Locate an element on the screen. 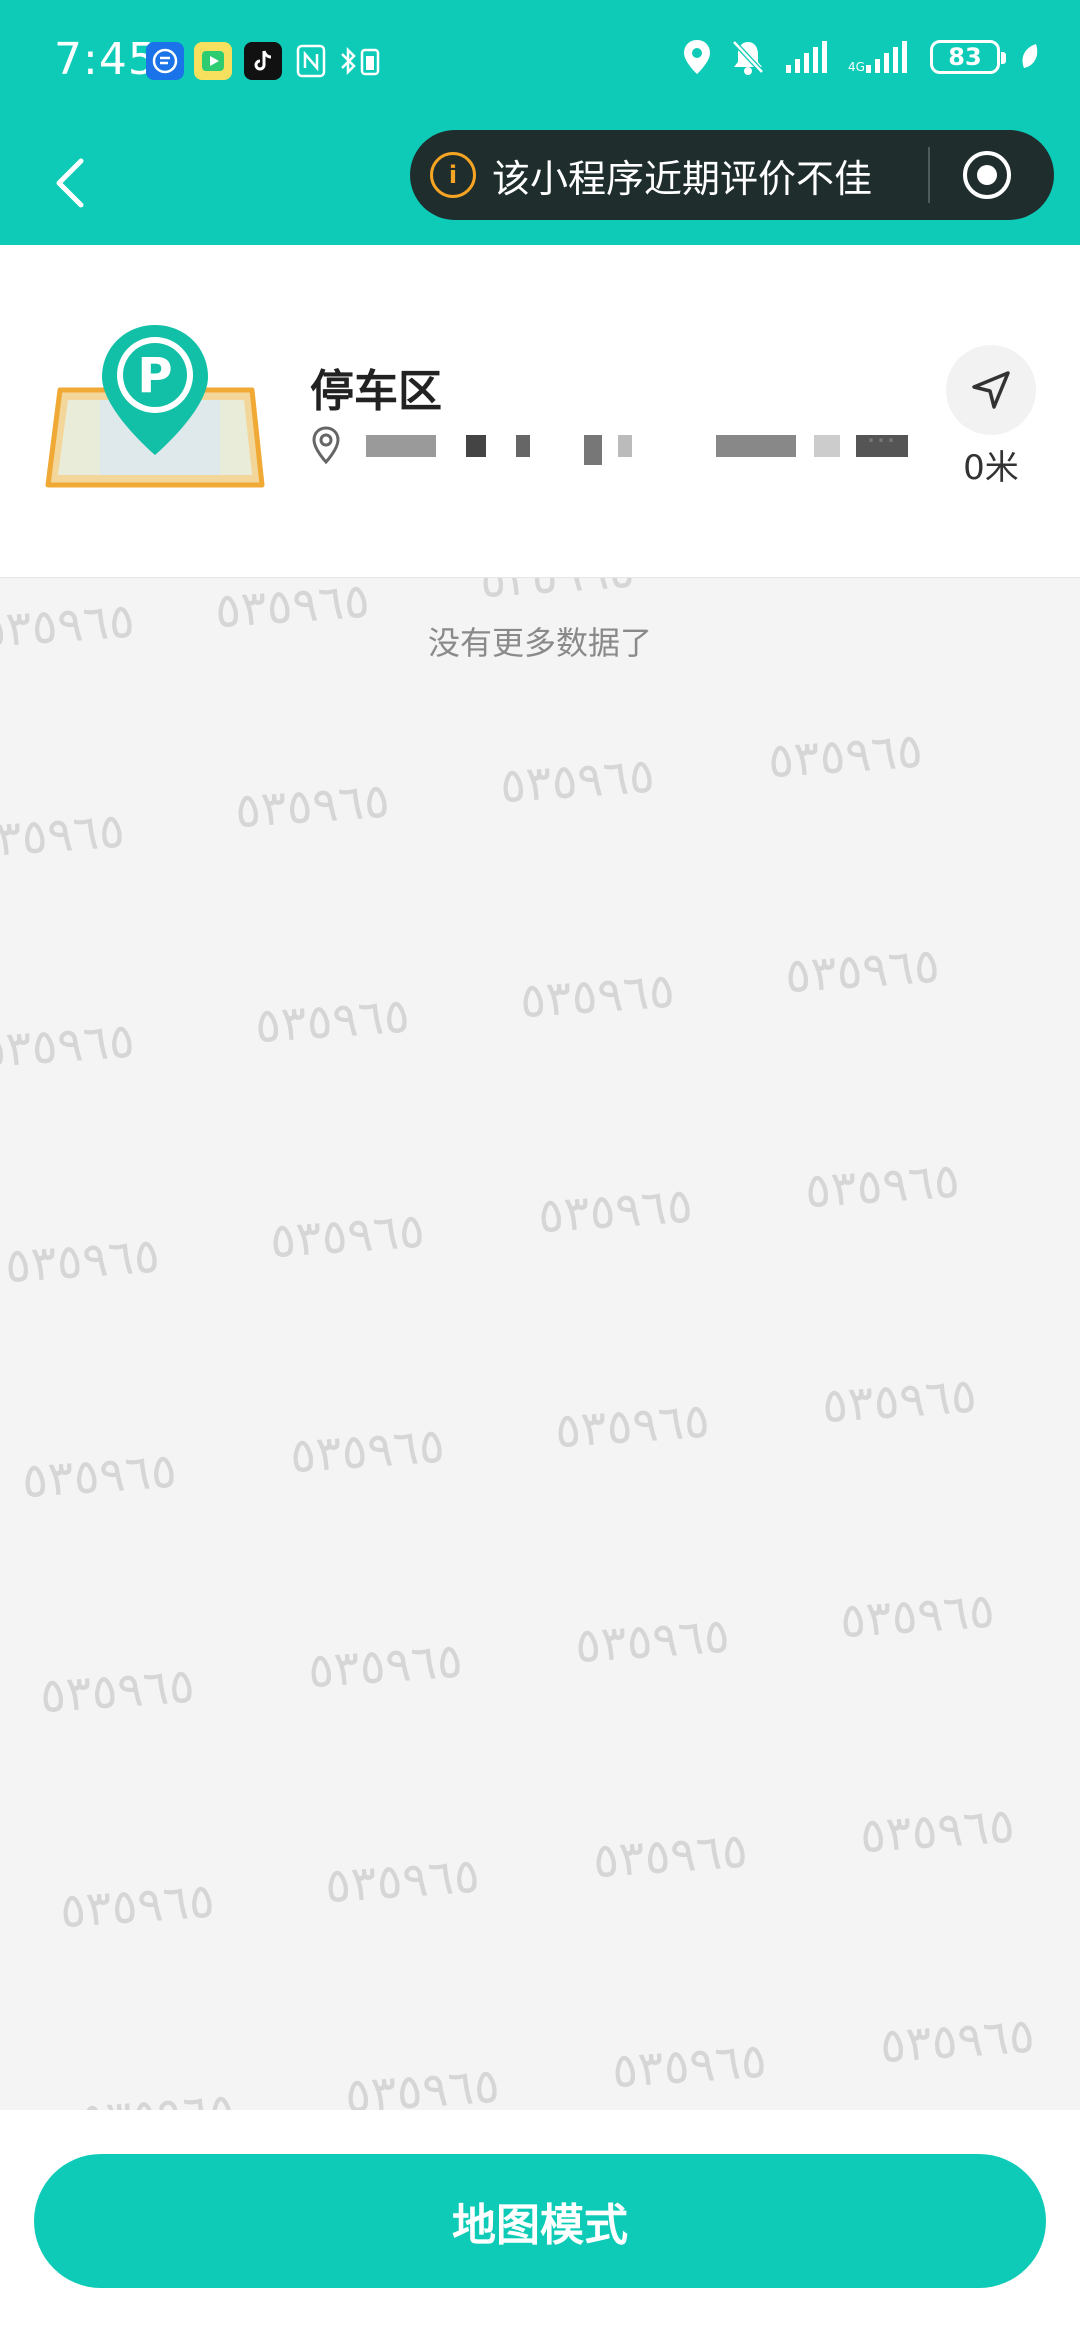 This screenshot has height=2331, width=1080. rating-notice: i 该小程序近期评价不佳 is located at coordinates (732, 175).